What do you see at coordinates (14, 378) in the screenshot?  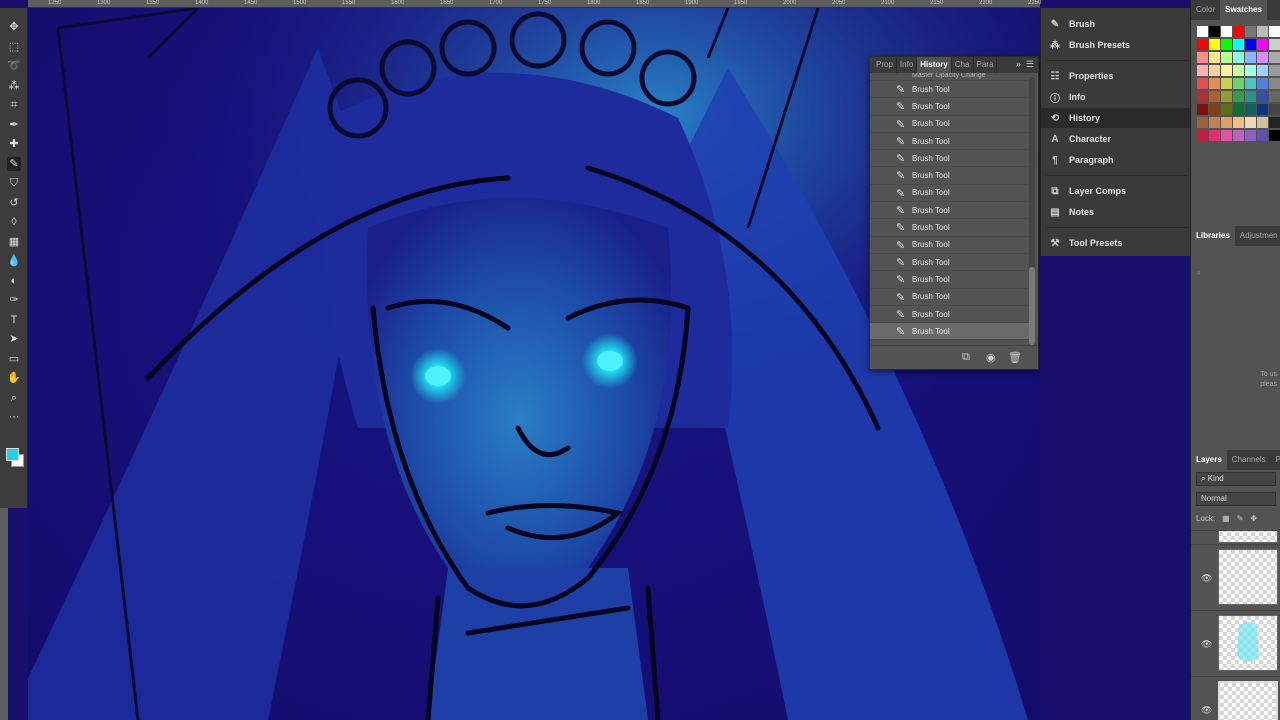 I see `hand-icon: ✋` at bounding box center [14, 378].